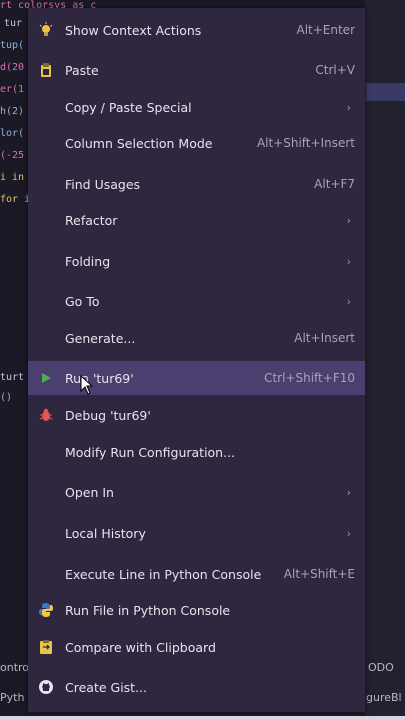 This screenshot has height=720, width=405. I want to click on menu-item-shortcut: Alt+F7, so click(334, 184).